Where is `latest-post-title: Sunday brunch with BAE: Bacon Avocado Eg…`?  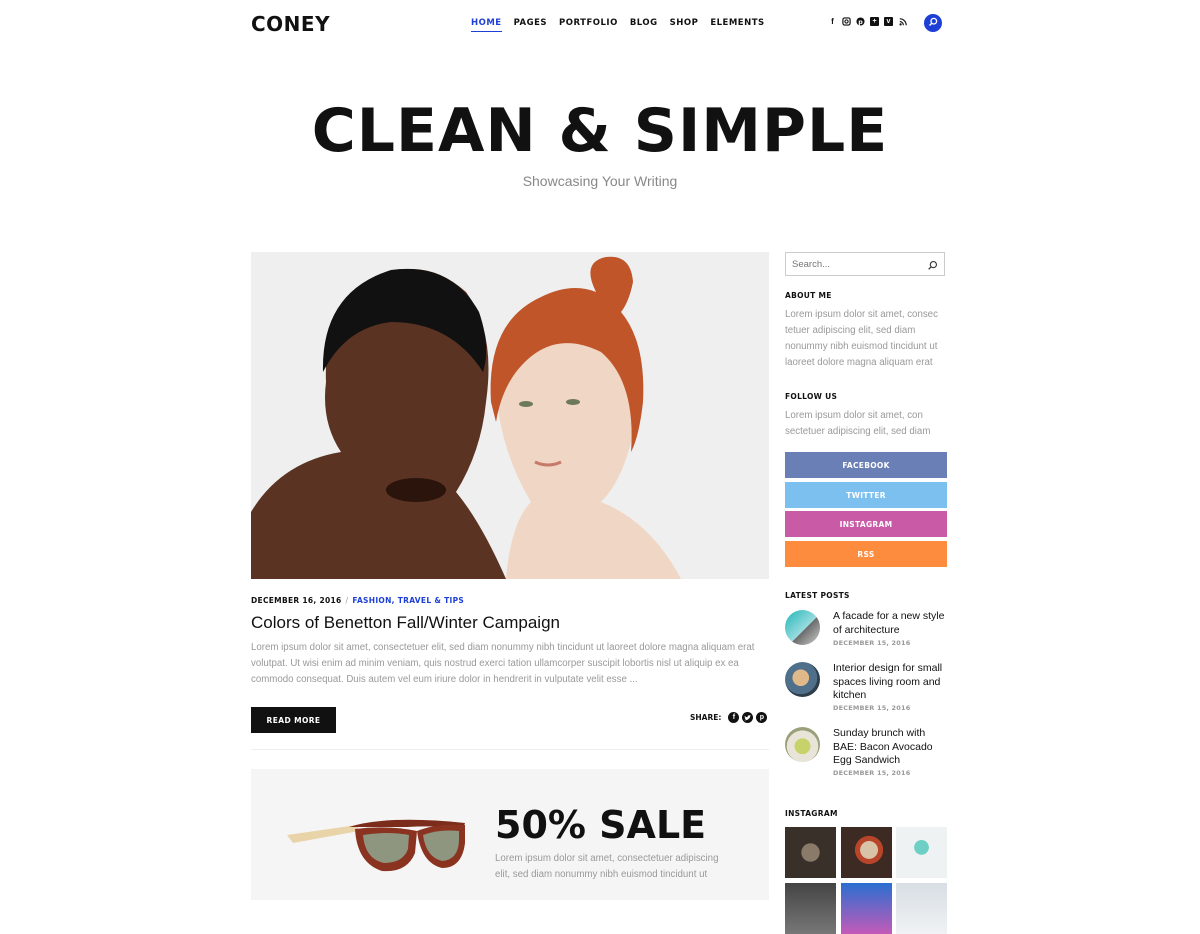 latest-post-title: Sunday brunch with BAE: Bacon Avocado Eg… is located at coordinates (890, 747).